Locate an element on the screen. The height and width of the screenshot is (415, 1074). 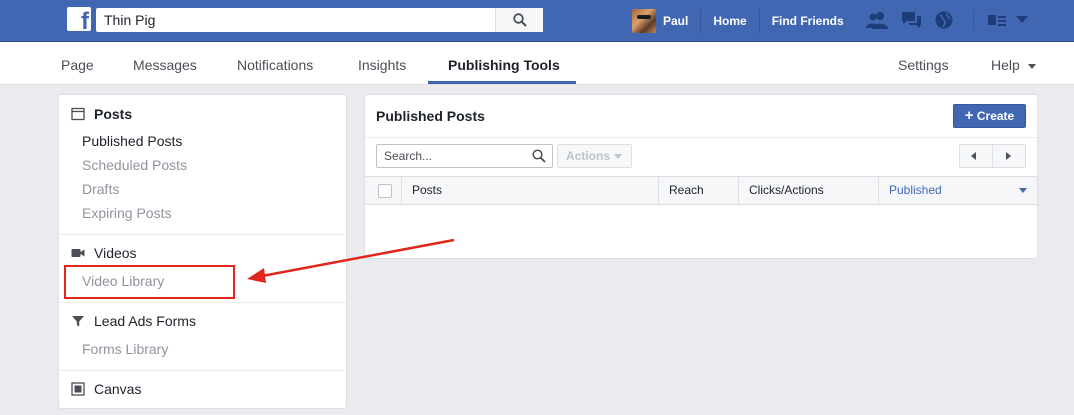
select-all-checkbox is located at coordinates (385, 191).